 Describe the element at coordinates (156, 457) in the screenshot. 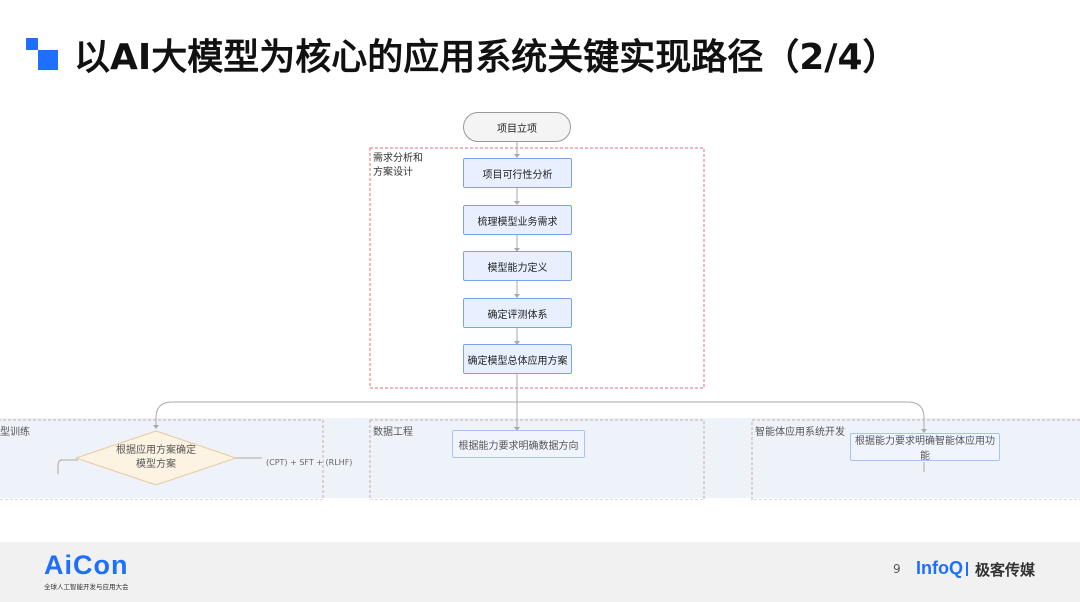

I see `branch-node-model: 根据应用方案确定 模型方案` at that location.